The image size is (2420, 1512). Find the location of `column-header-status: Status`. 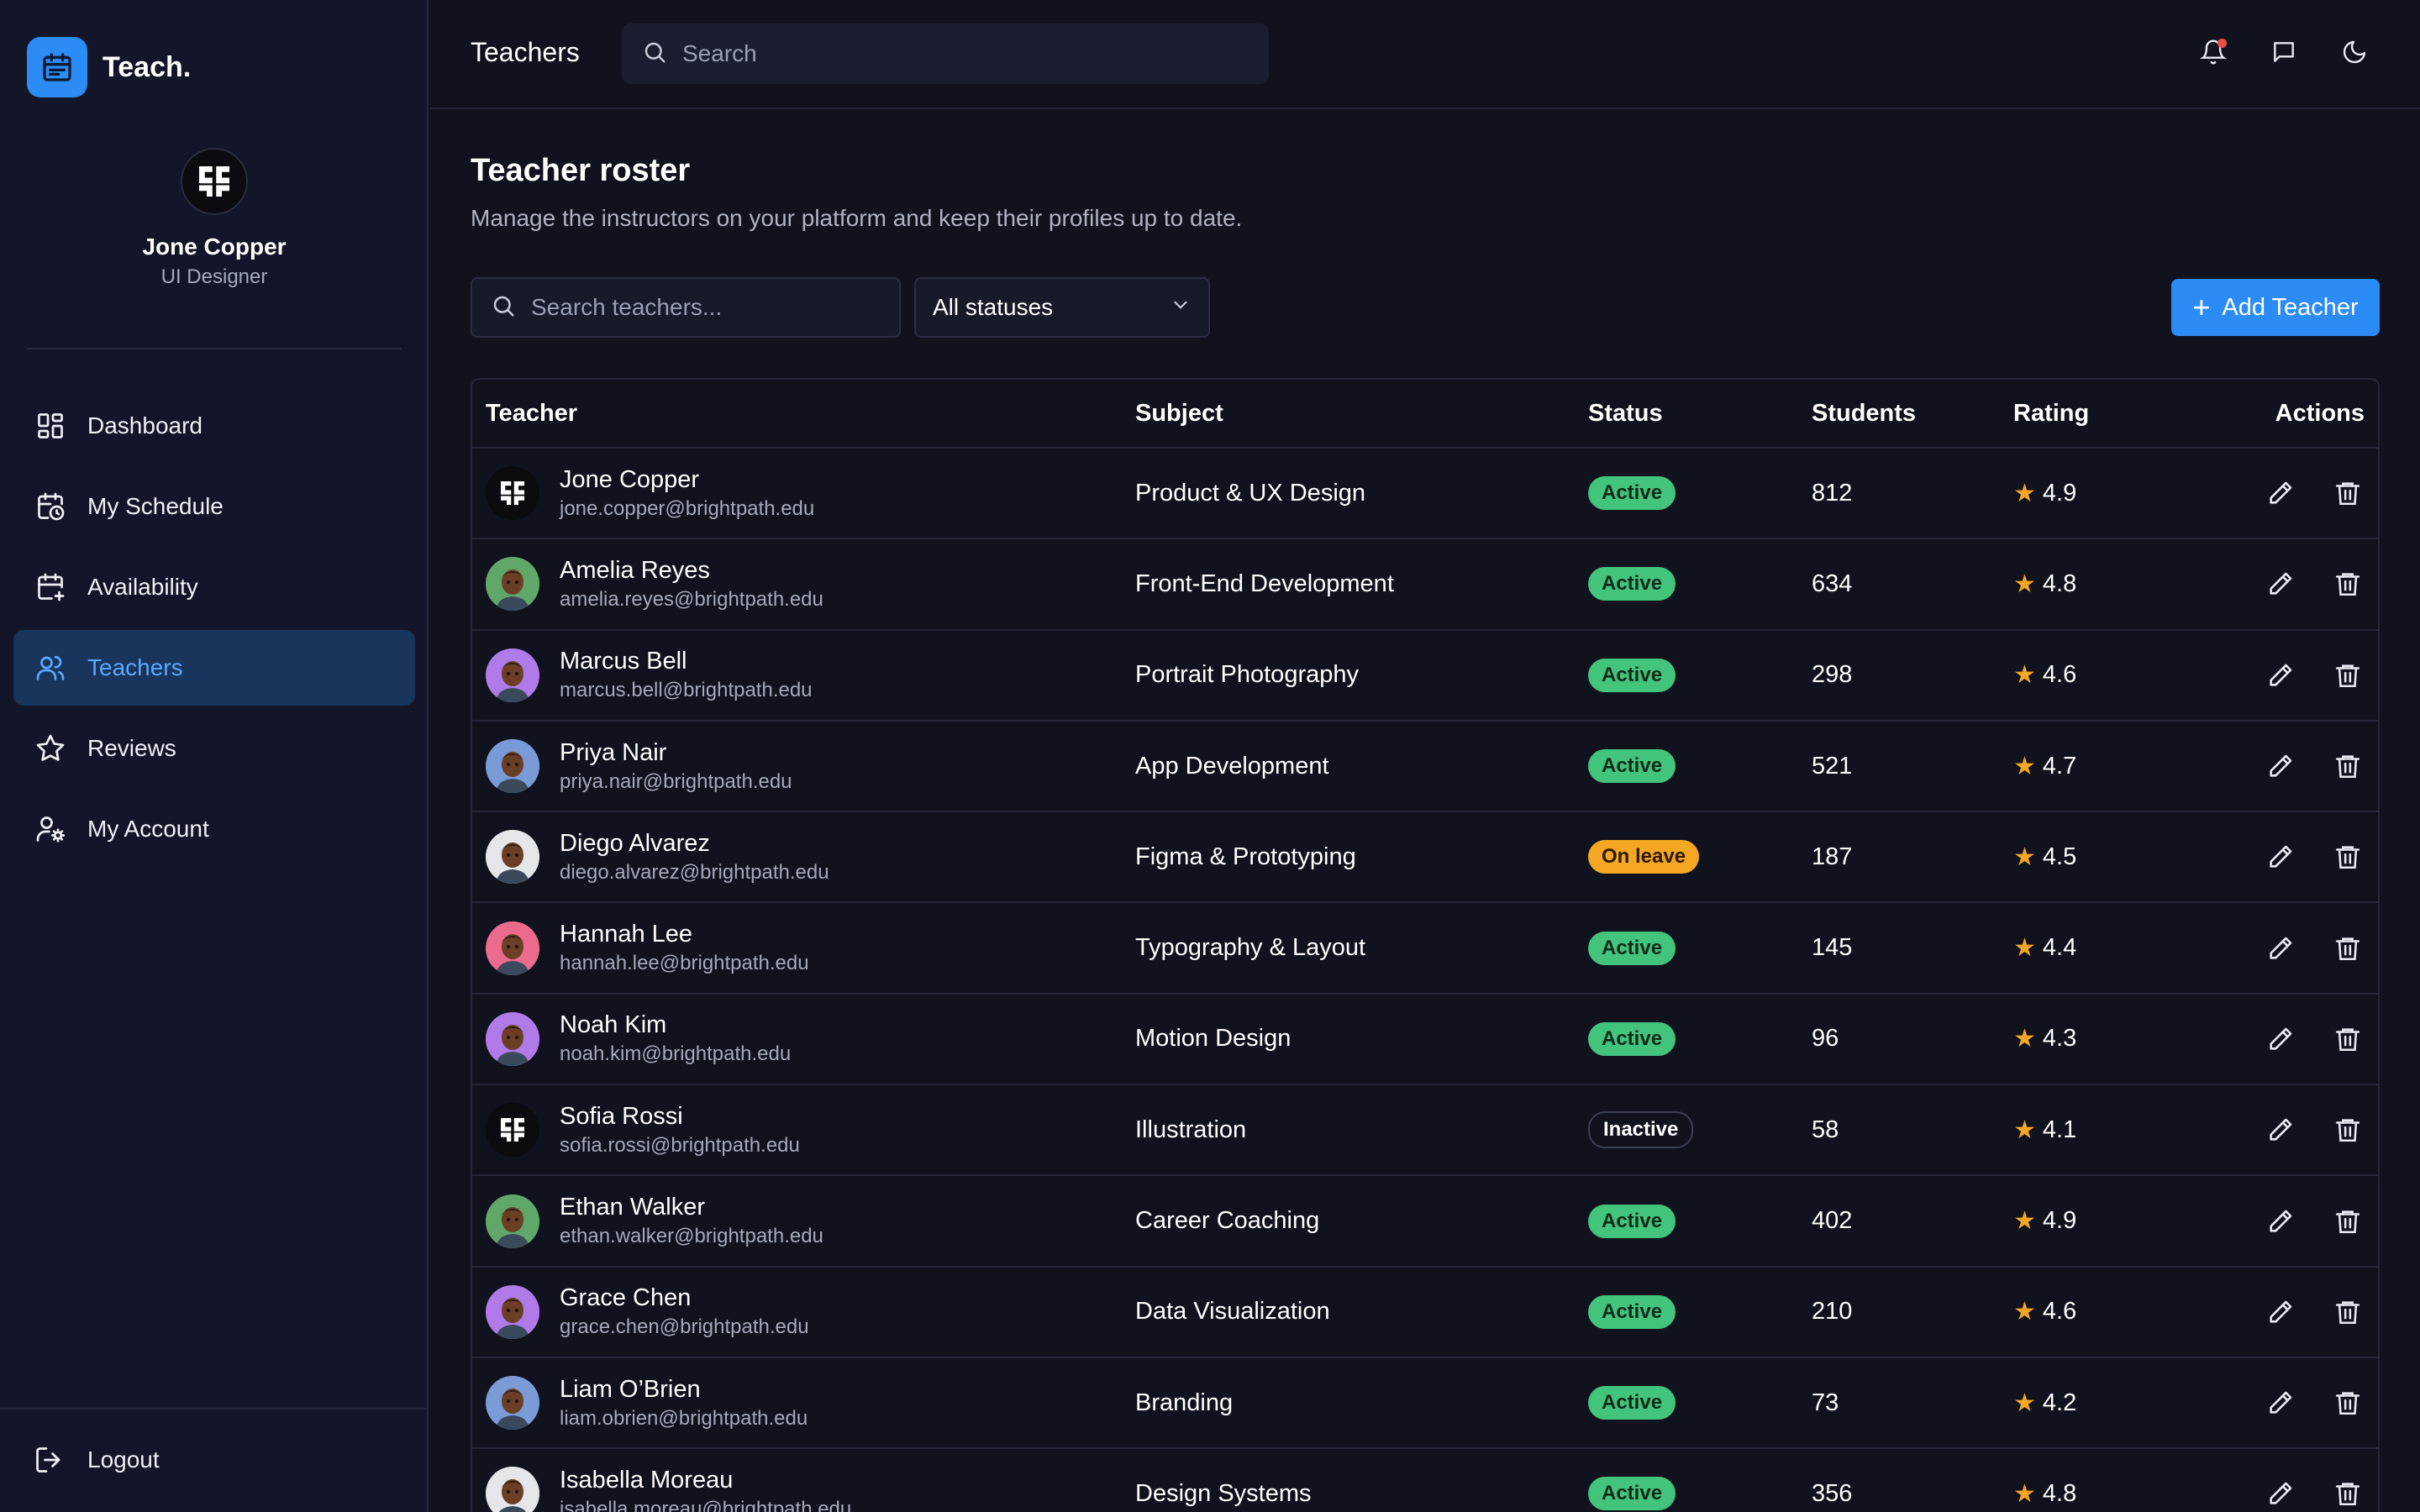

column-header-status: Status is located at coordinates (1625, 414).